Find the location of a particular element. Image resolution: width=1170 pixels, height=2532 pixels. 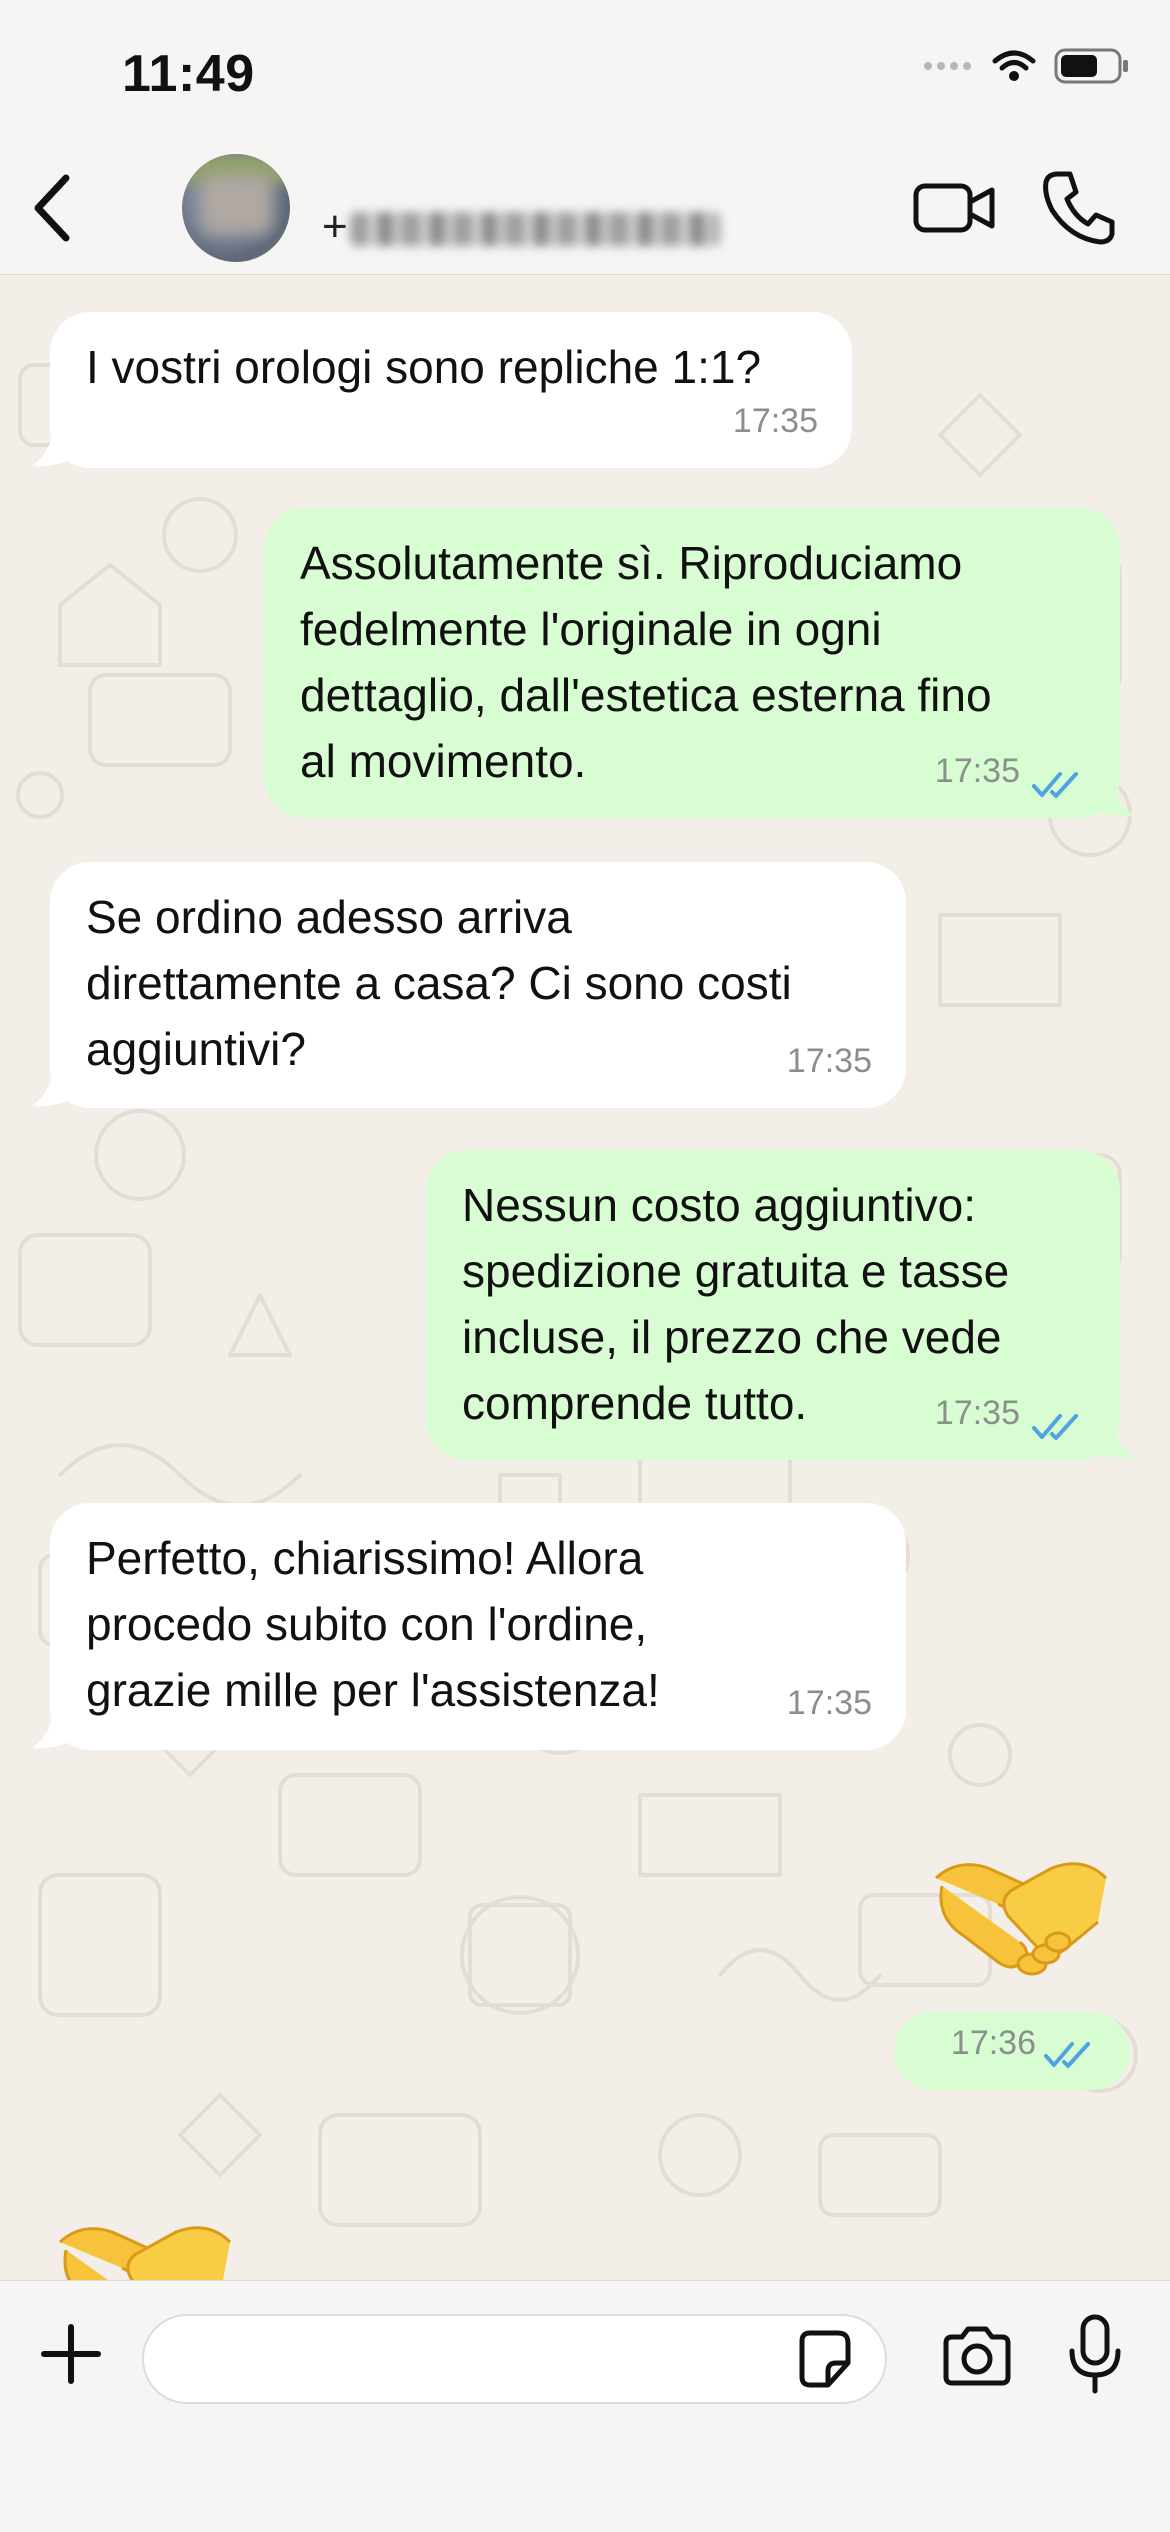

message-input is located at coordinates (514, 2359).